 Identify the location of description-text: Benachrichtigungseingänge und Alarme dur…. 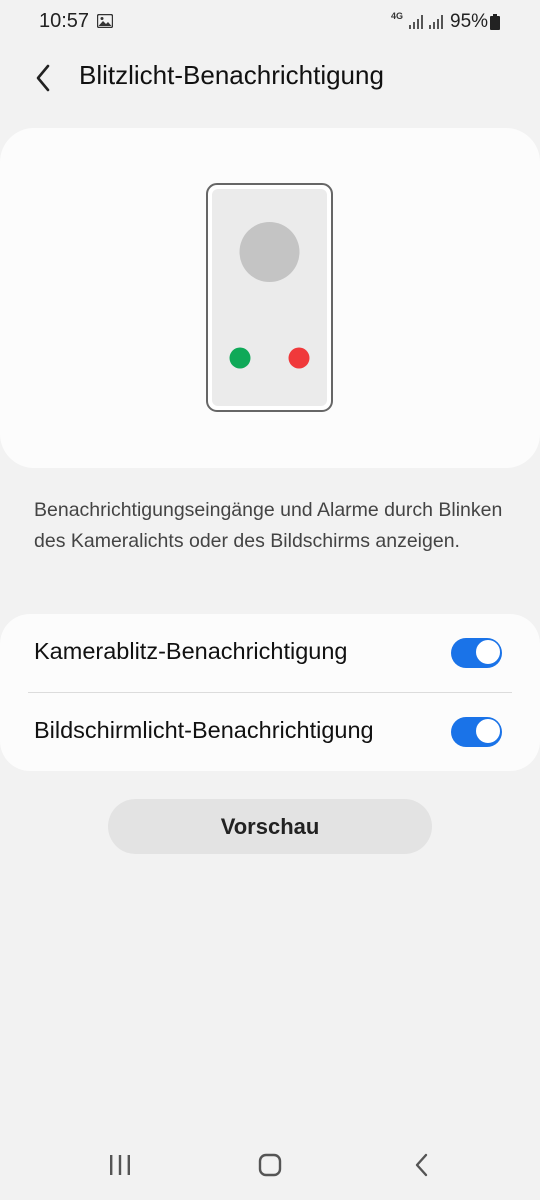
(268, 525).